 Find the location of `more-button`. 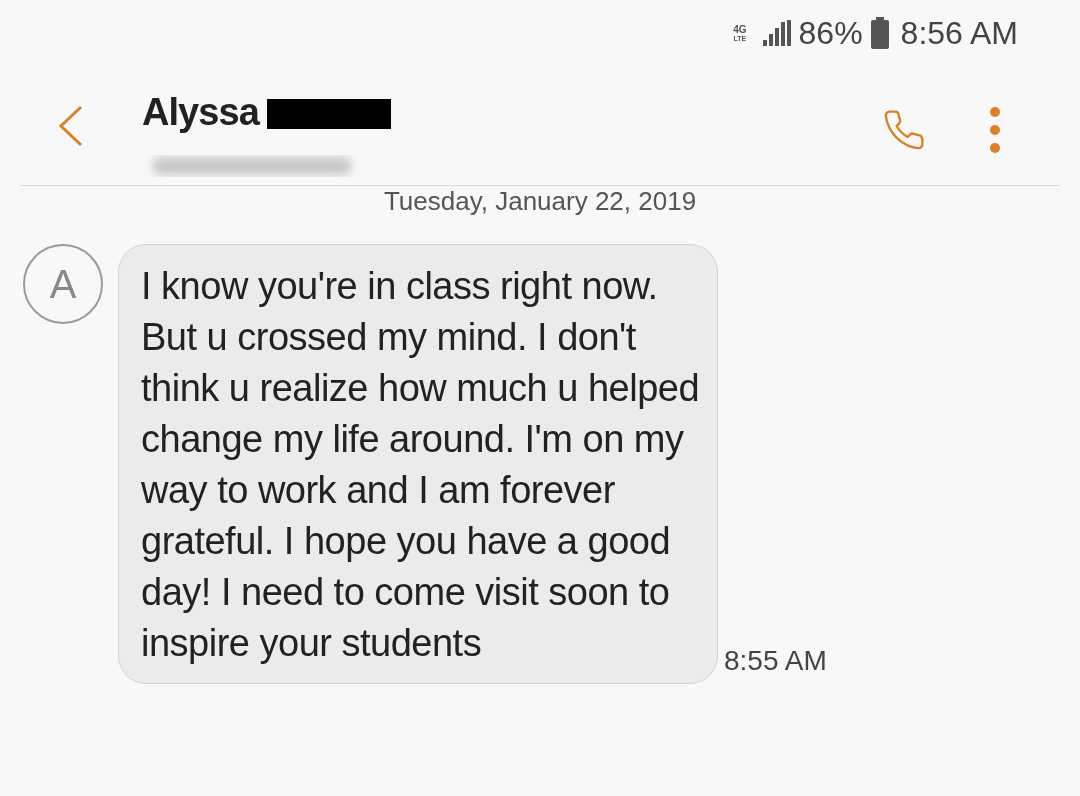

more-button is located at coordinates (995, 130).